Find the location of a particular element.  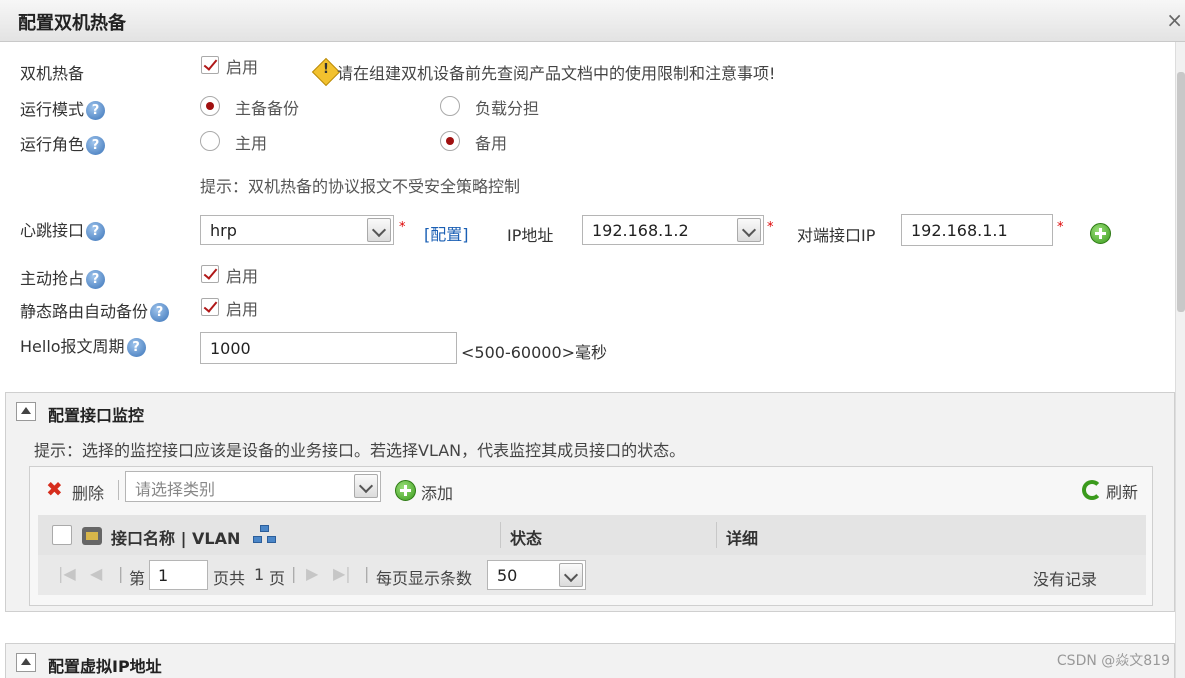

ip-address-select: 192.168.1.2 is located at coordinates (673, 230).